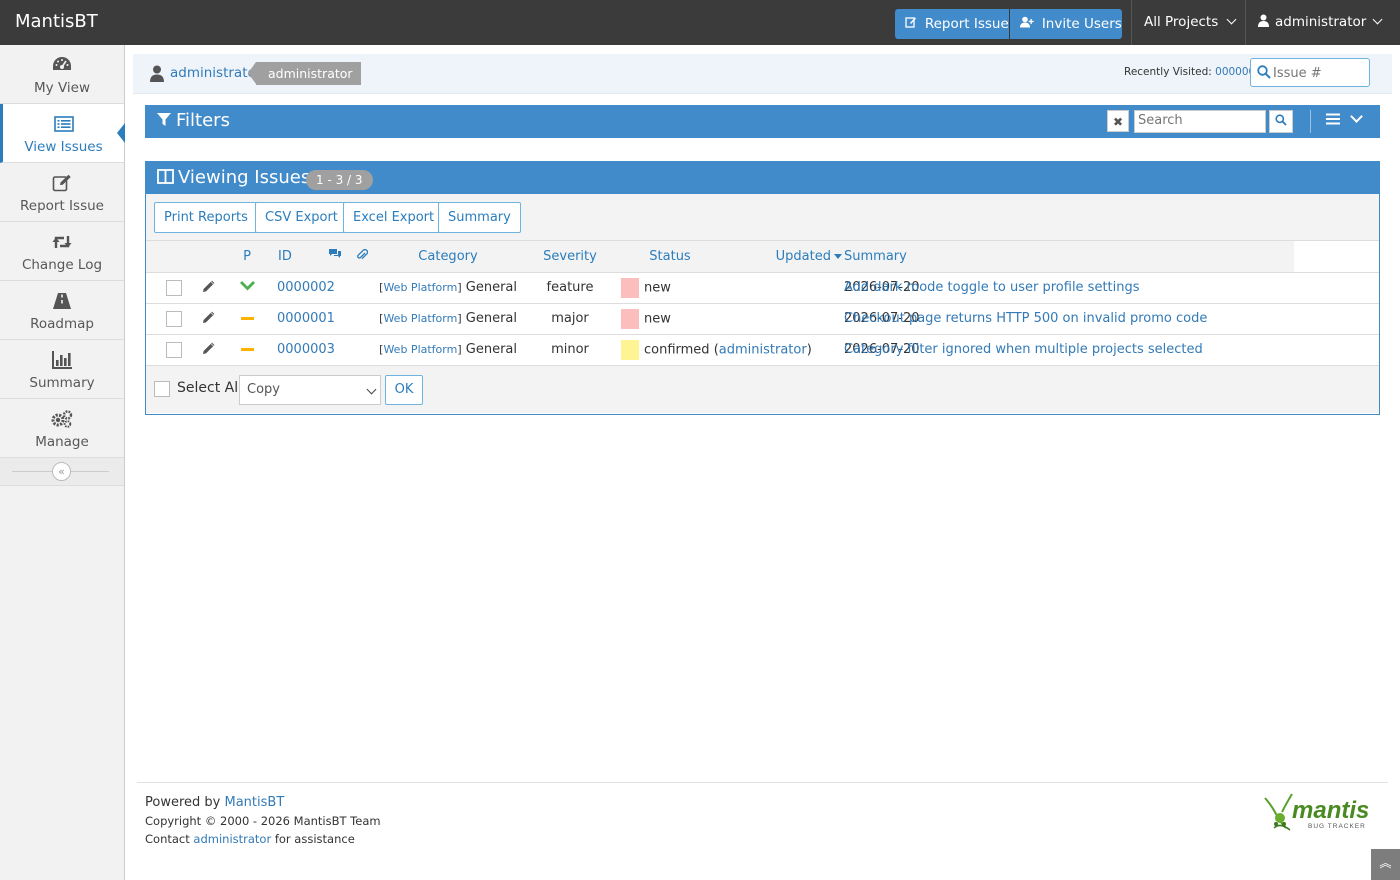 Image resolution: width=1400 pixels, height=880 pixels. Describe the element at coordinates (570, 257) in the screenshot. I see `severity-column-header: Severity` at that location.